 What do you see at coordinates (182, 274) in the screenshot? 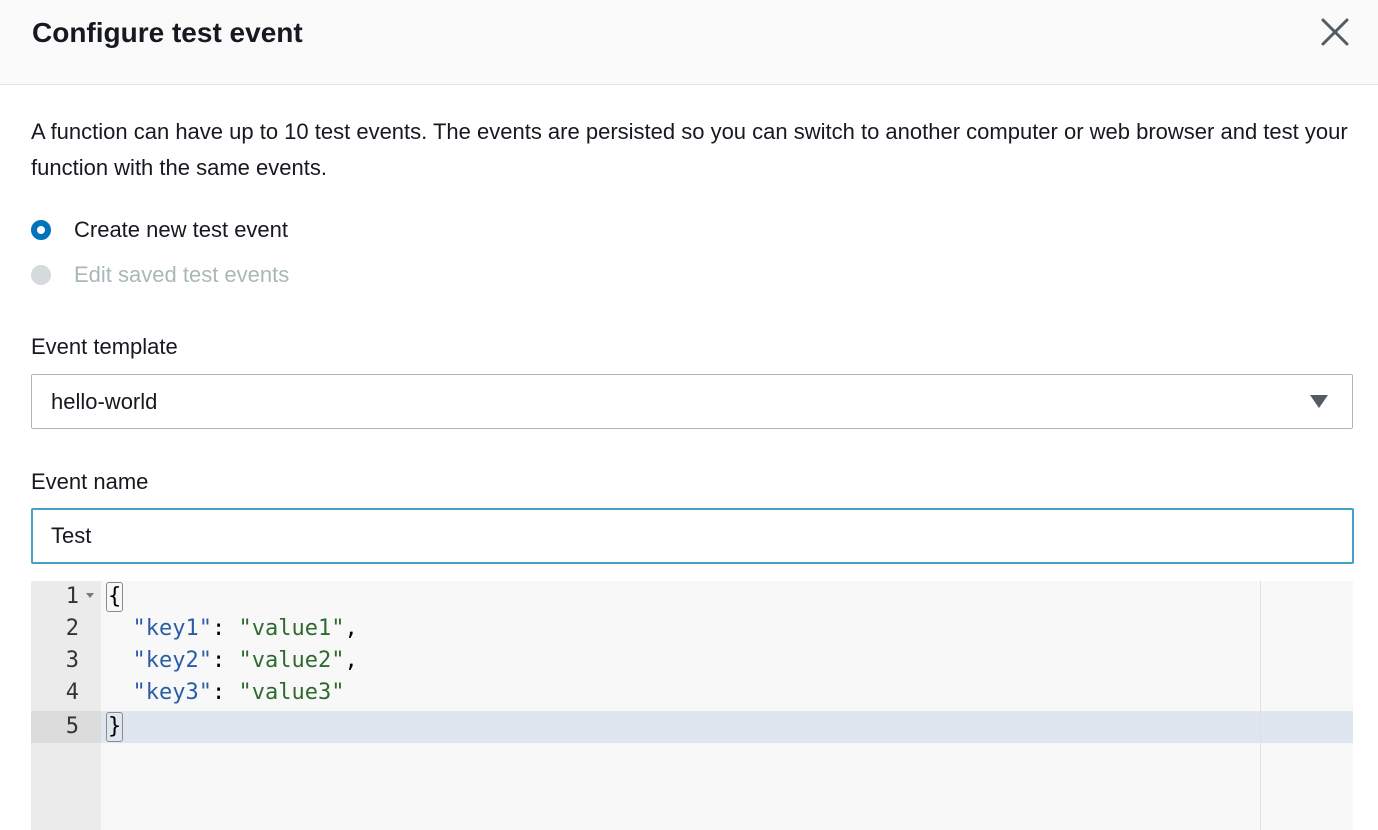
I see `radio-label-edit-saved: Edit saved test events` at bounding box center [182, 274].